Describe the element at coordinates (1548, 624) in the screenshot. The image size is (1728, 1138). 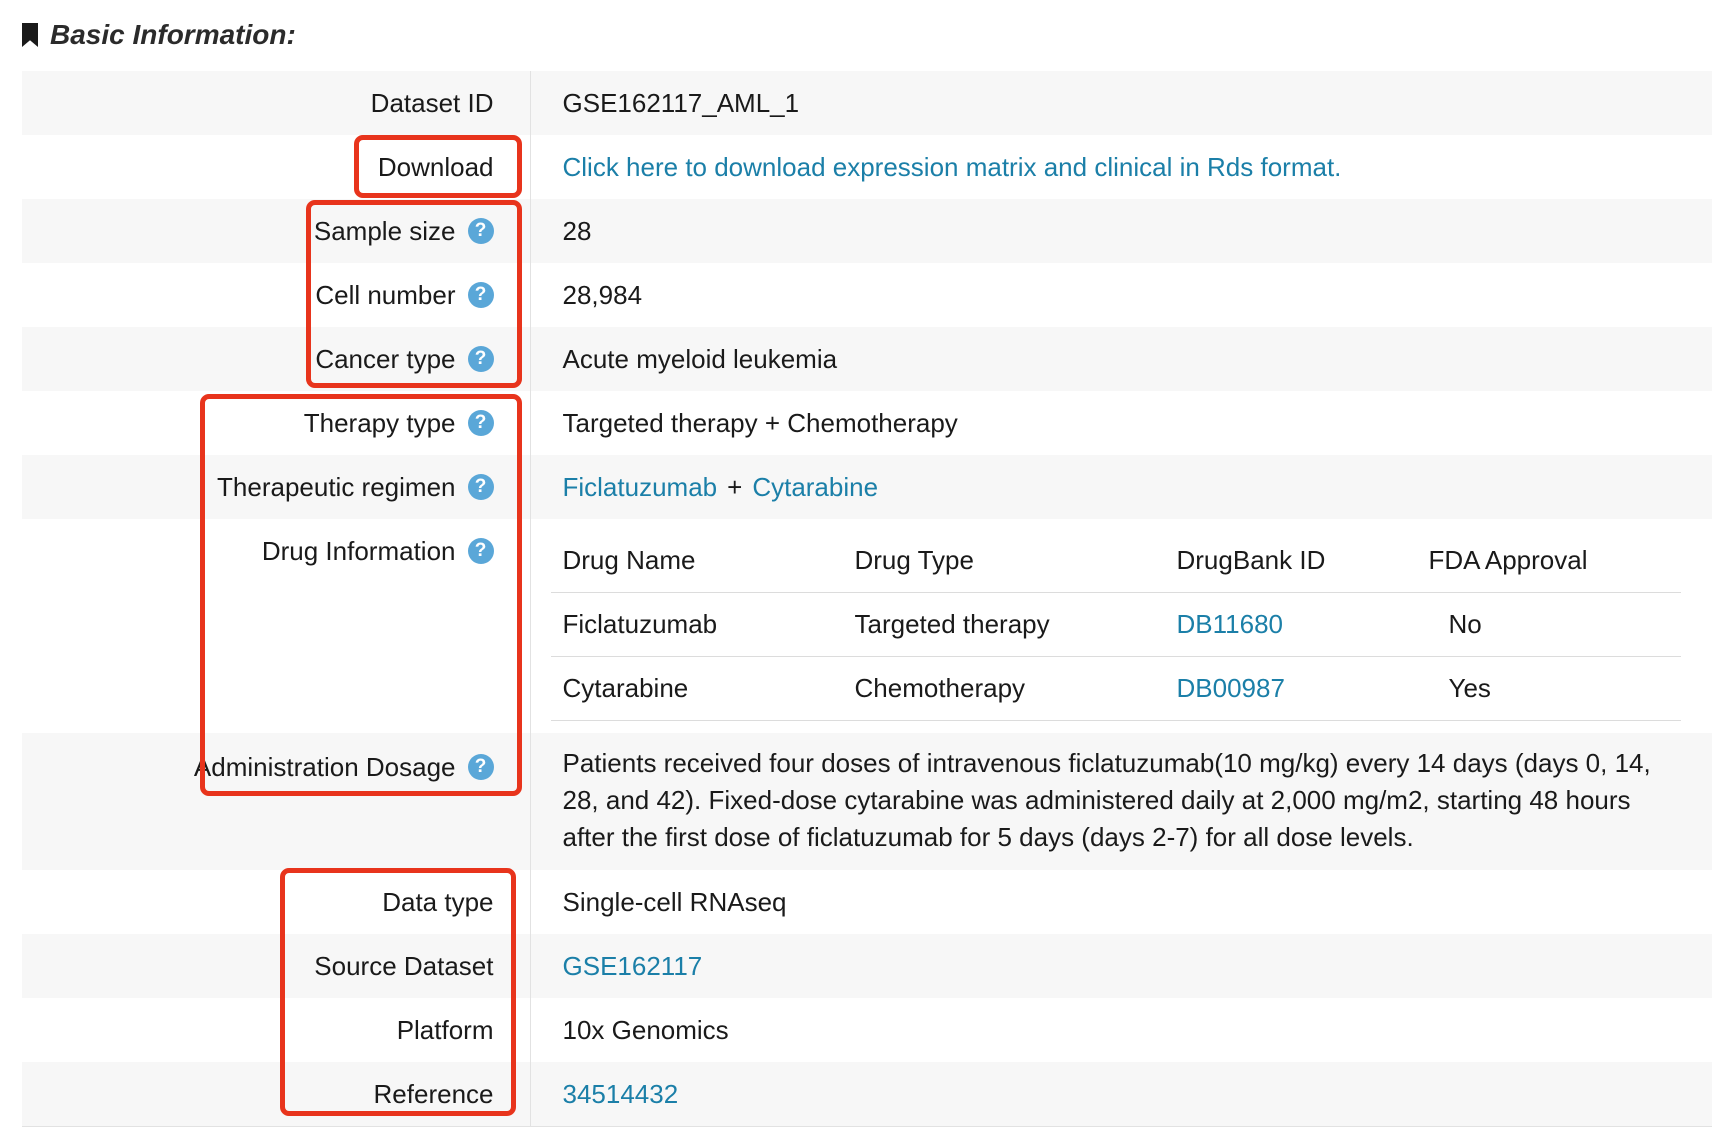
I see `fda-approval: No` at that location.